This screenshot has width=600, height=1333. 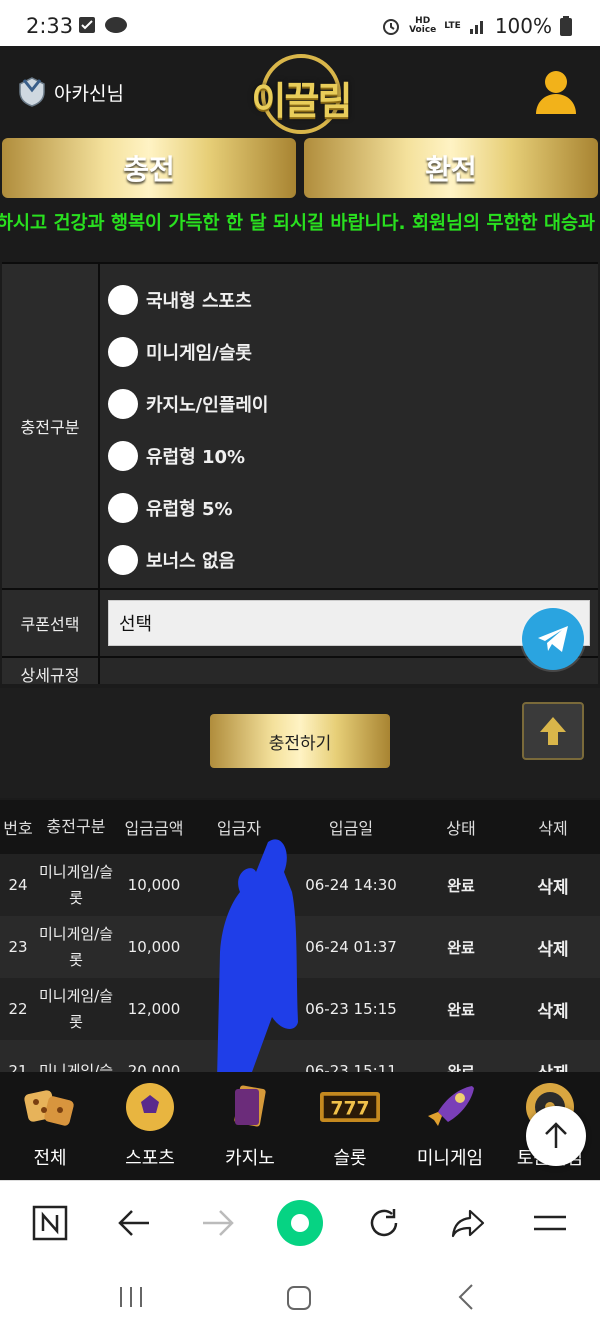 I want to click on share-button, so click(x=468, y=1223).